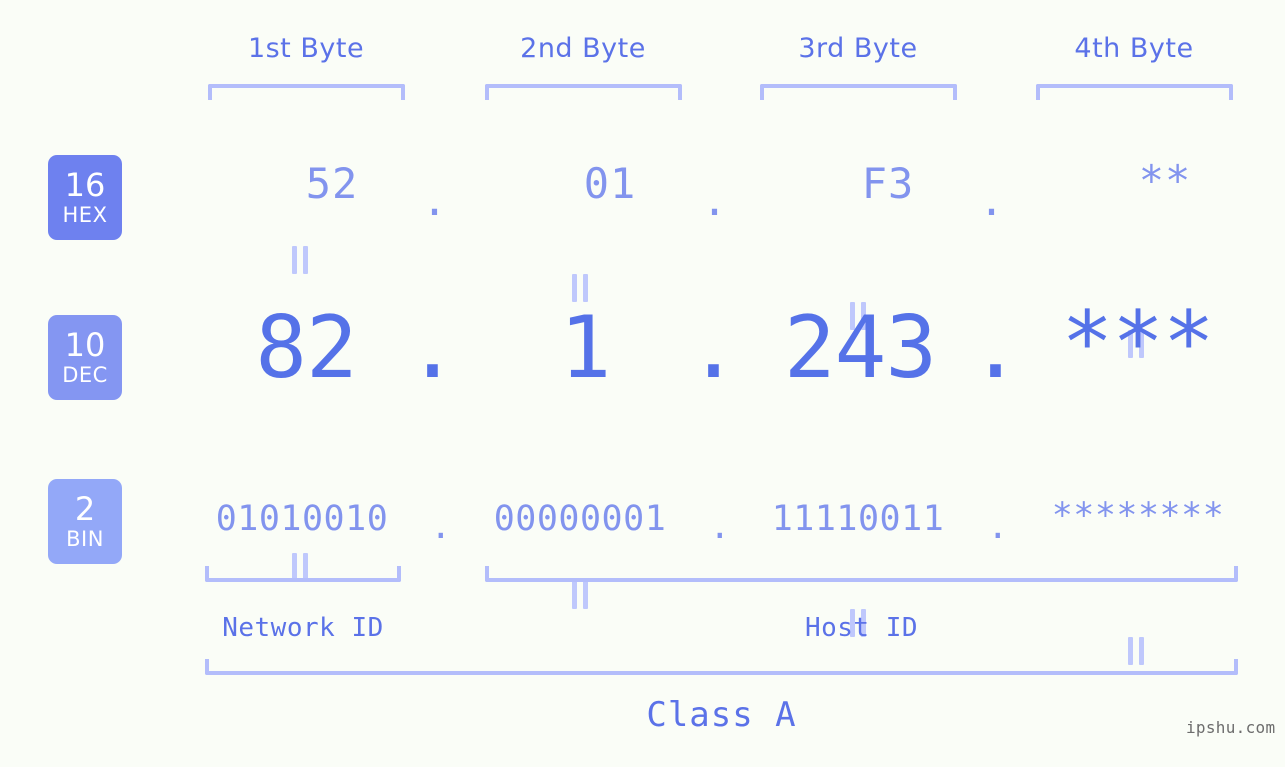 The width and height of the screenshot is (1285, 767). What do you see at coordinates (332, 183) in the screenshot?
I see `hex-byte-1: 52` at bounding box center [332, 183].